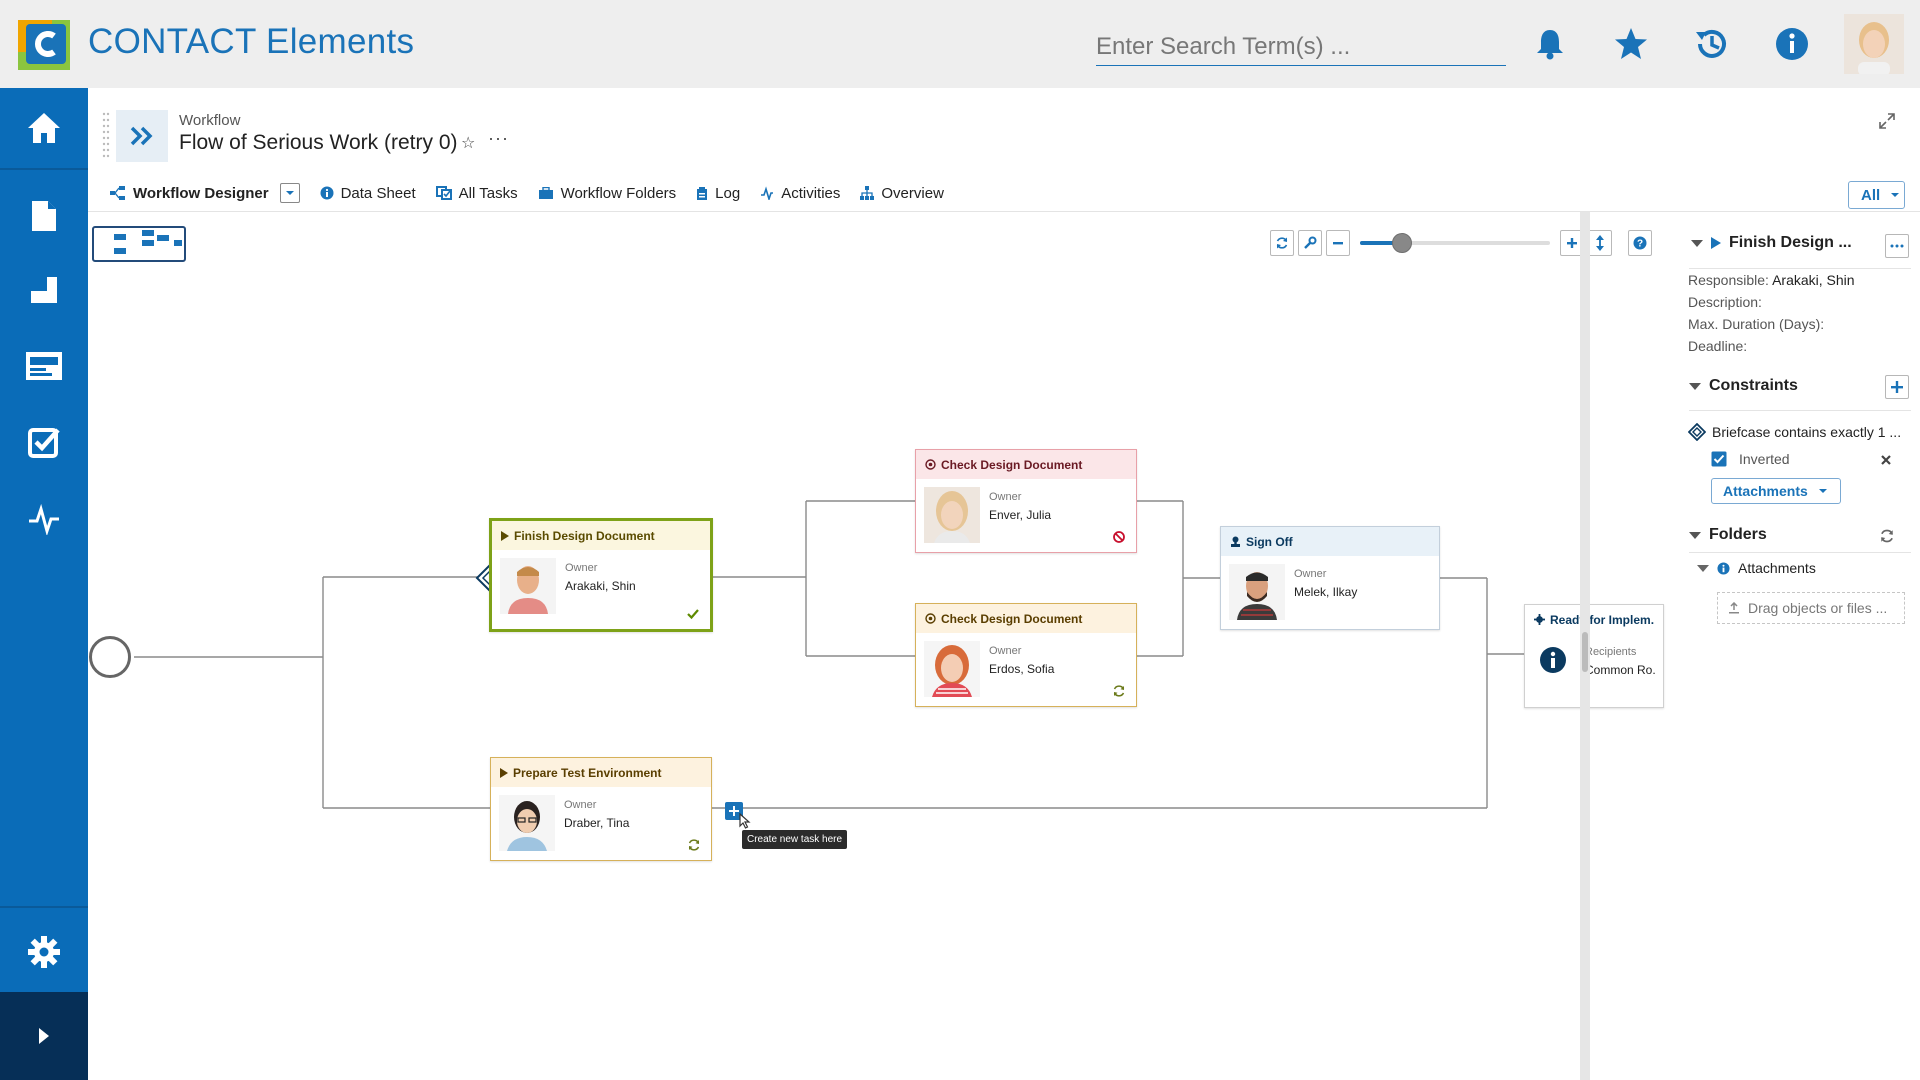  What do you see at coordinates (1026, 655) in the screenshot?
I see `task-check-design-document-2: Check Design Document Owner Erdos, Sofia` at bounding box center [1026, 655].